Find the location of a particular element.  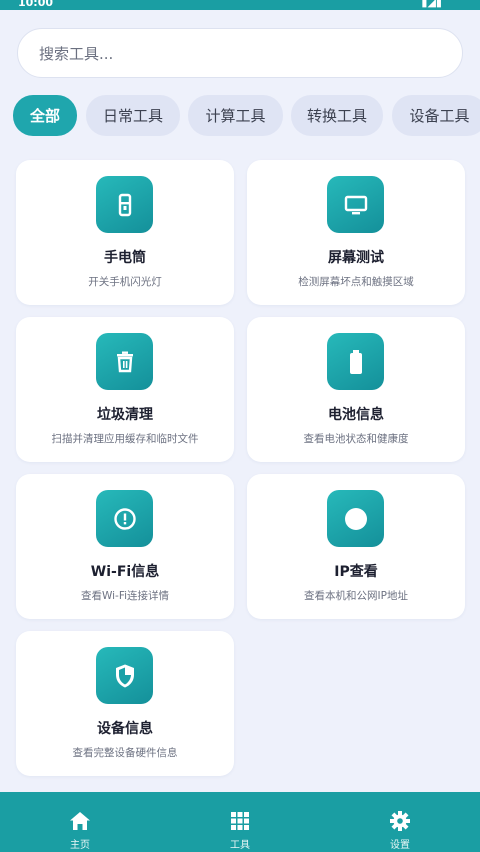

tool-card-device-info: 设备信息 查看完整设备硬件信息 is located at coordinates (125, 703).